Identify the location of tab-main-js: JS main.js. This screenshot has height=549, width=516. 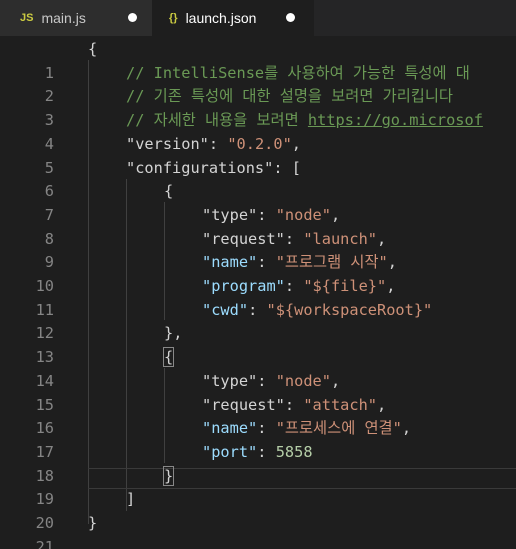
(76, 18).